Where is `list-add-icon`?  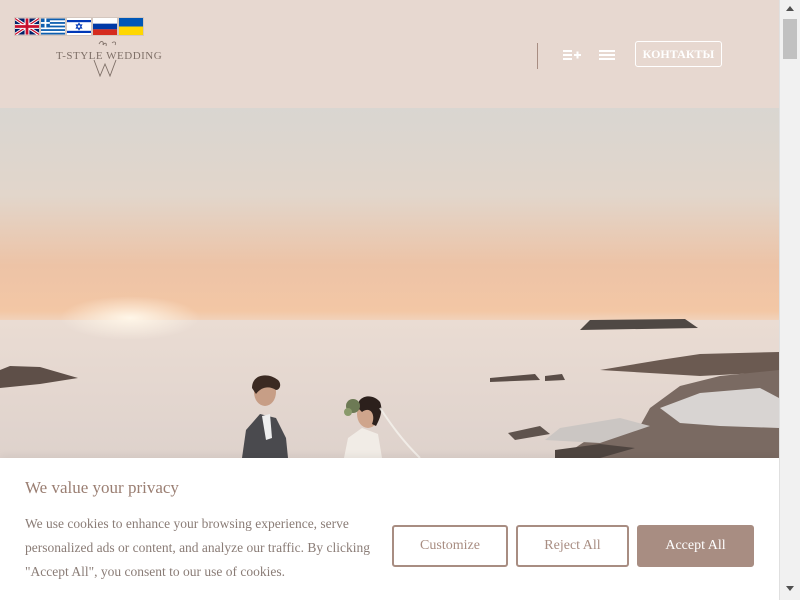 list-add-icon is located at coordinates (571, 55).